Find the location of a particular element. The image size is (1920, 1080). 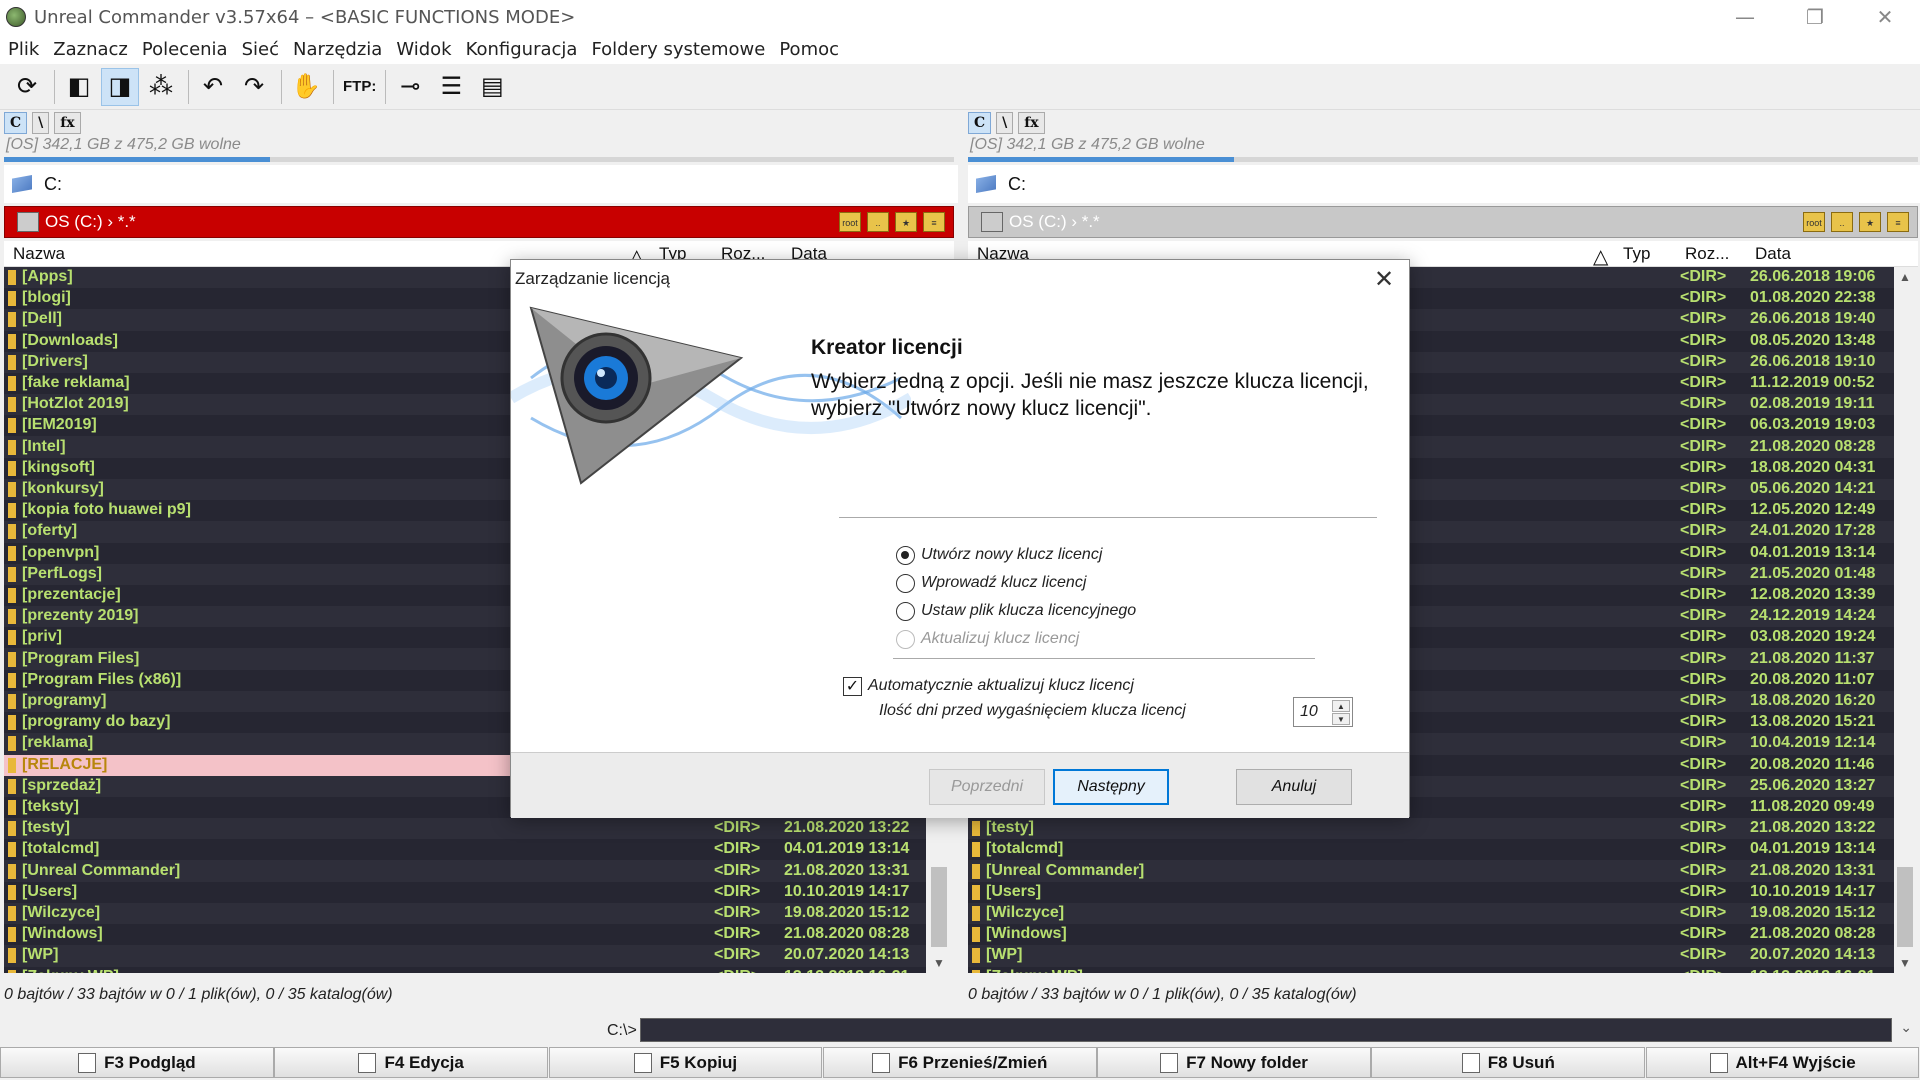

close-button: ✕ is located at coordinates (1885, 17).